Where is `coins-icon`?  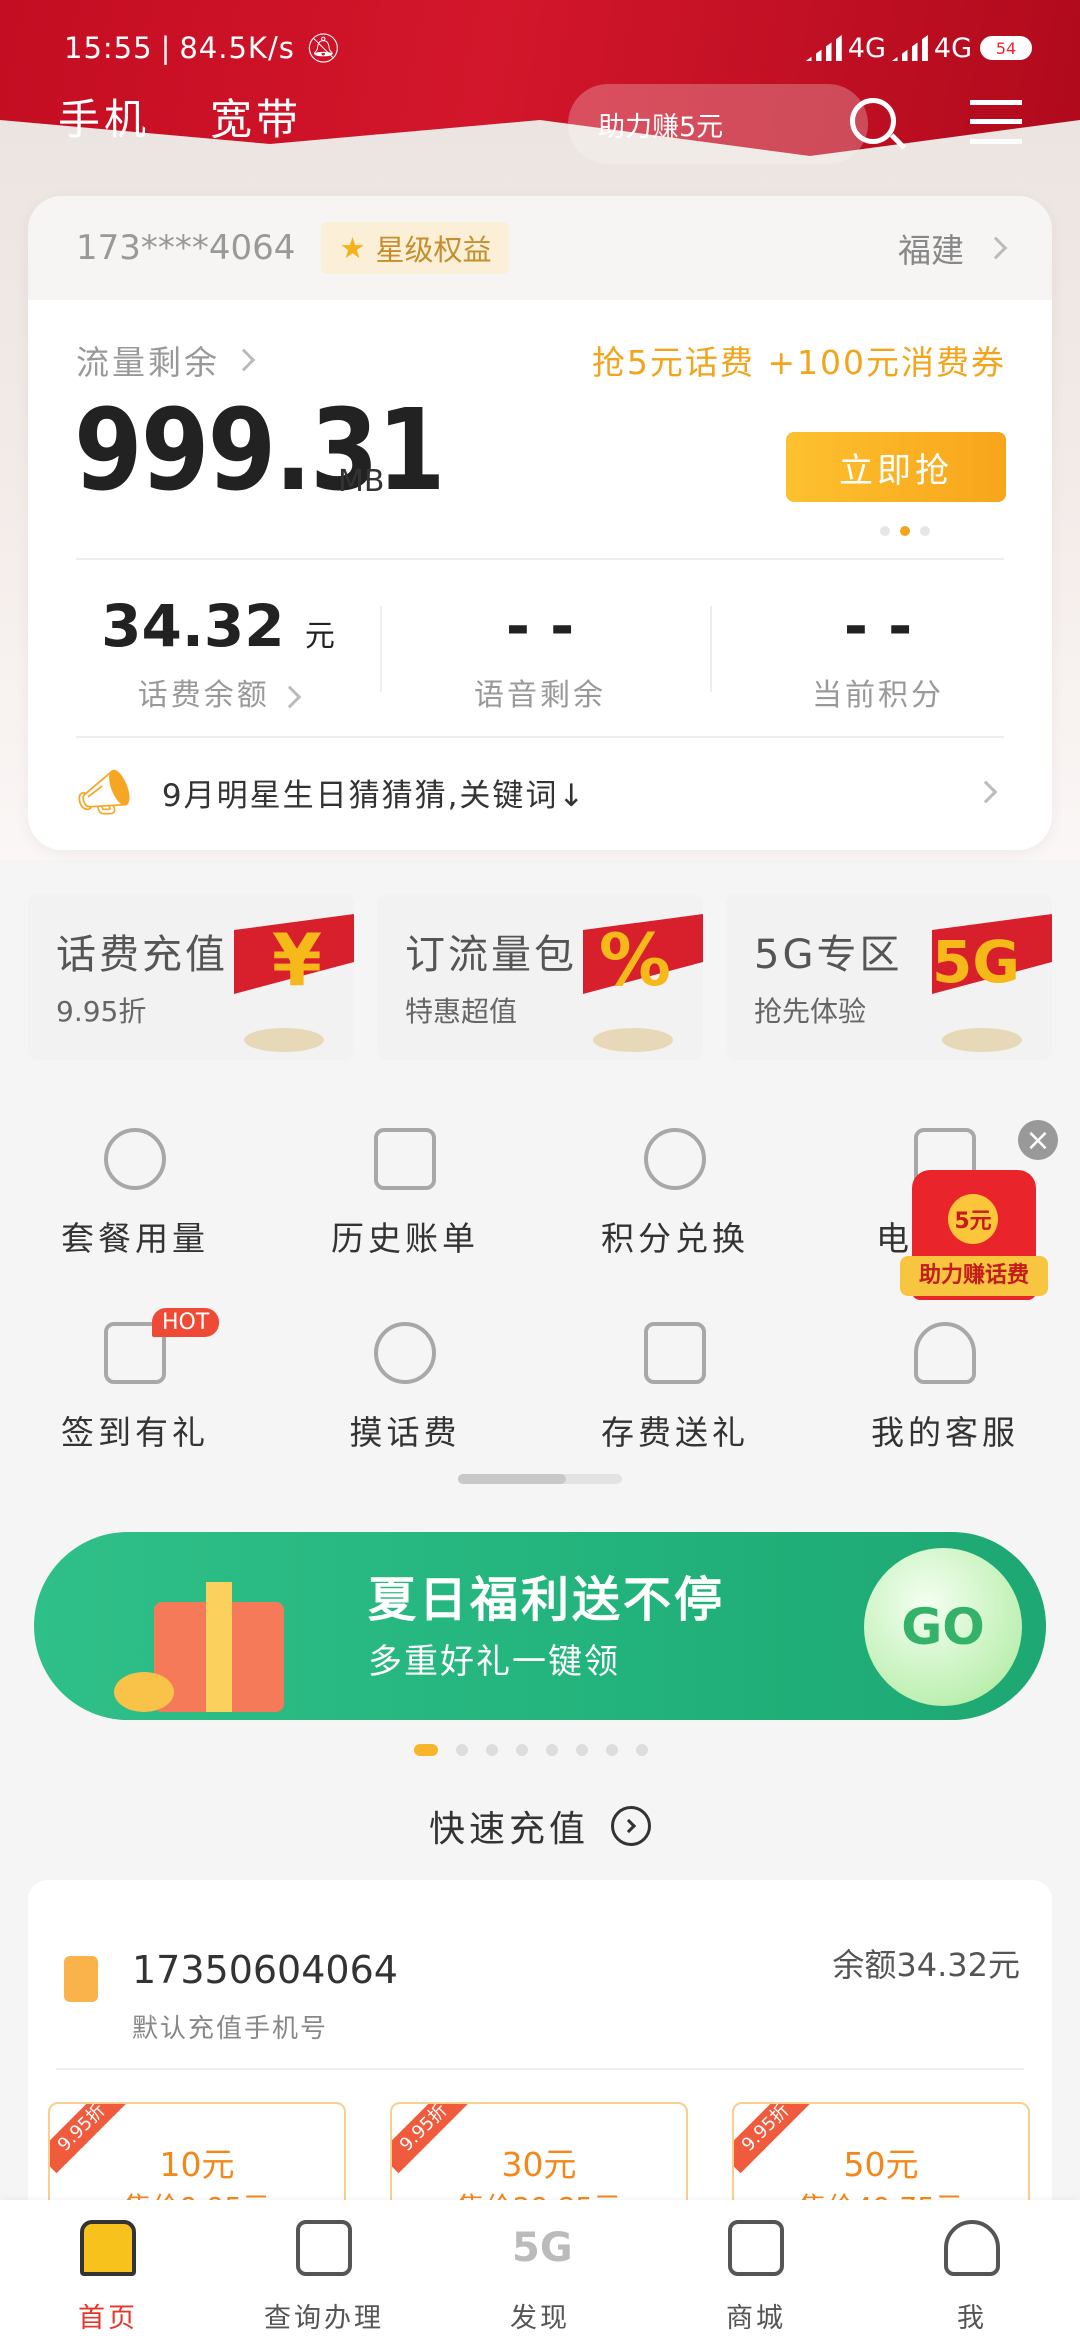 coins-icon is located at coordinates (675, 1159).